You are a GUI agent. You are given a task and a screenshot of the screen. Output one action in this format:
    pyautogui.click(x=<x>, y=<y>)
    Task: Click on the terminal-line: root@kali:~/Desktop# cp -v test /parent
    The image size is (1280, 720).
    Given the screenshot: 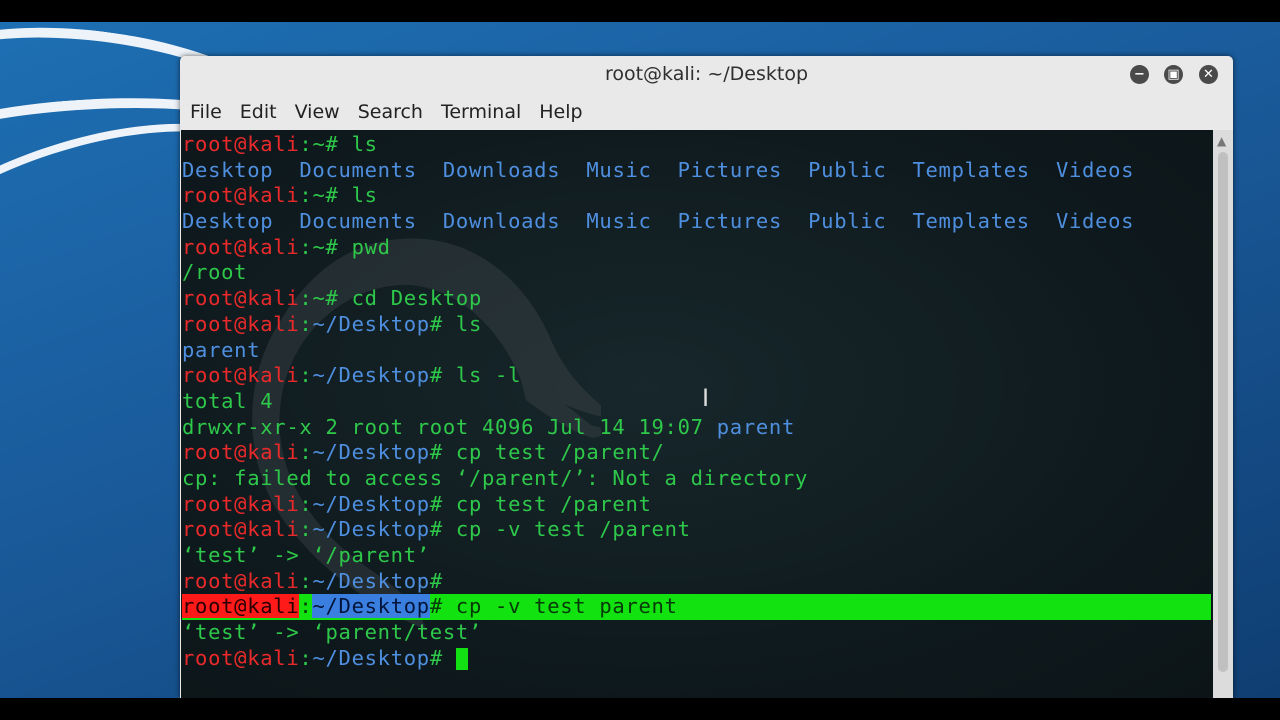 What is the action you would take?
    pyautogui.click(x=436, y=529)
    